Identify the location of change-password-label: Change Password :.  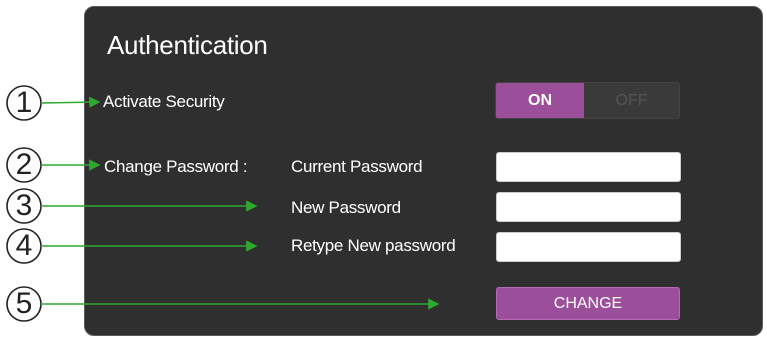
(176, 166).